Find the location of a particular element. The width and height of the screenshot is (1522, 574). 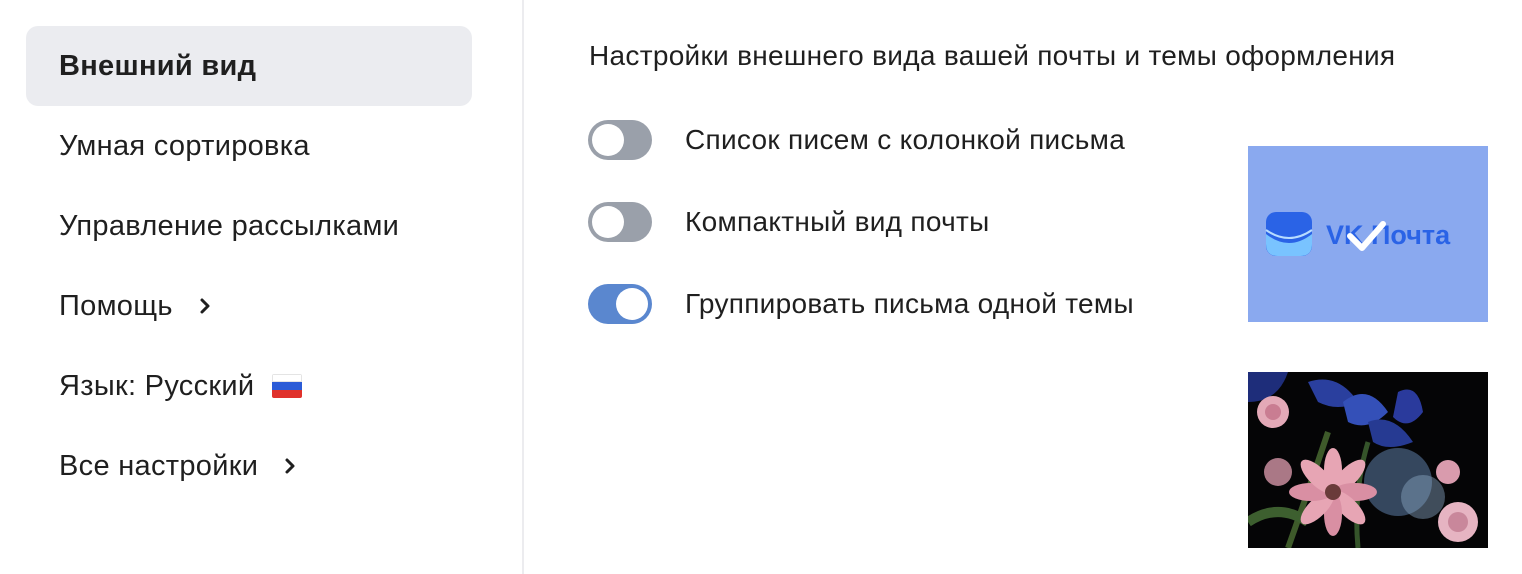

sidebar-item-label: Помощь is located at coordinates (116, 305).